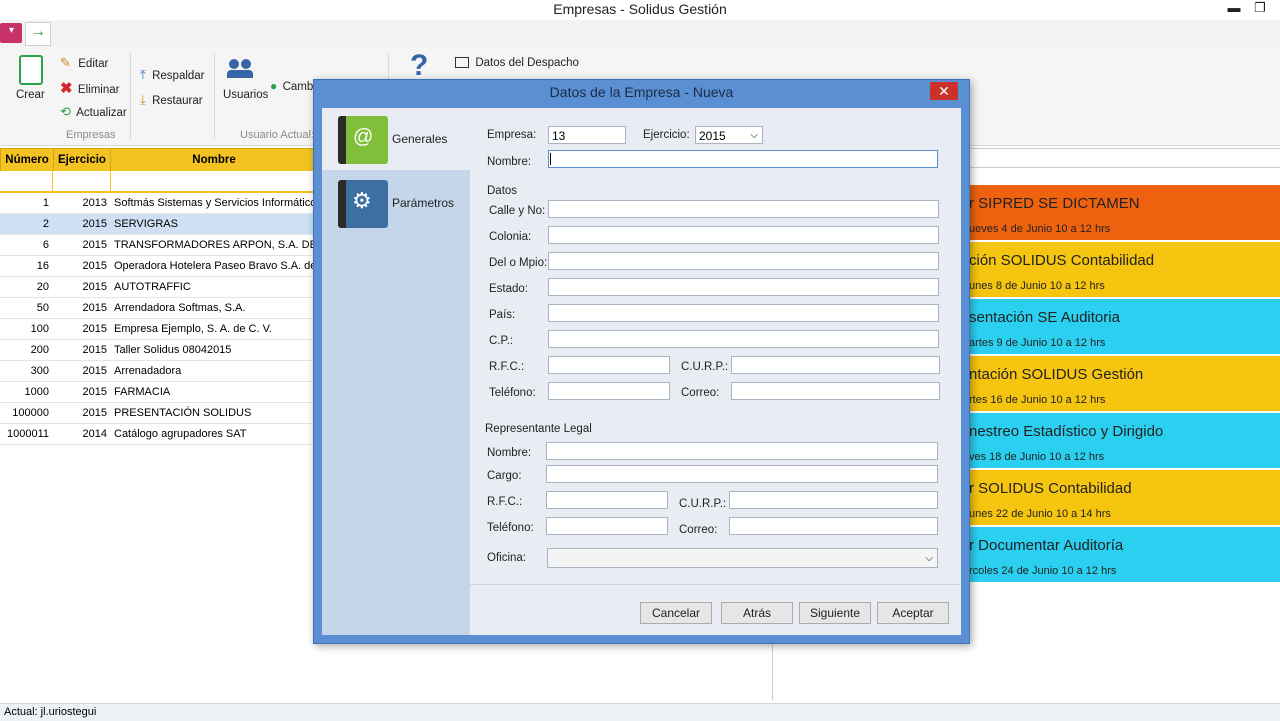  Describe the element at coordinates (27, 160) in the screenshot. I see `column-header-numero: Número` at that location.